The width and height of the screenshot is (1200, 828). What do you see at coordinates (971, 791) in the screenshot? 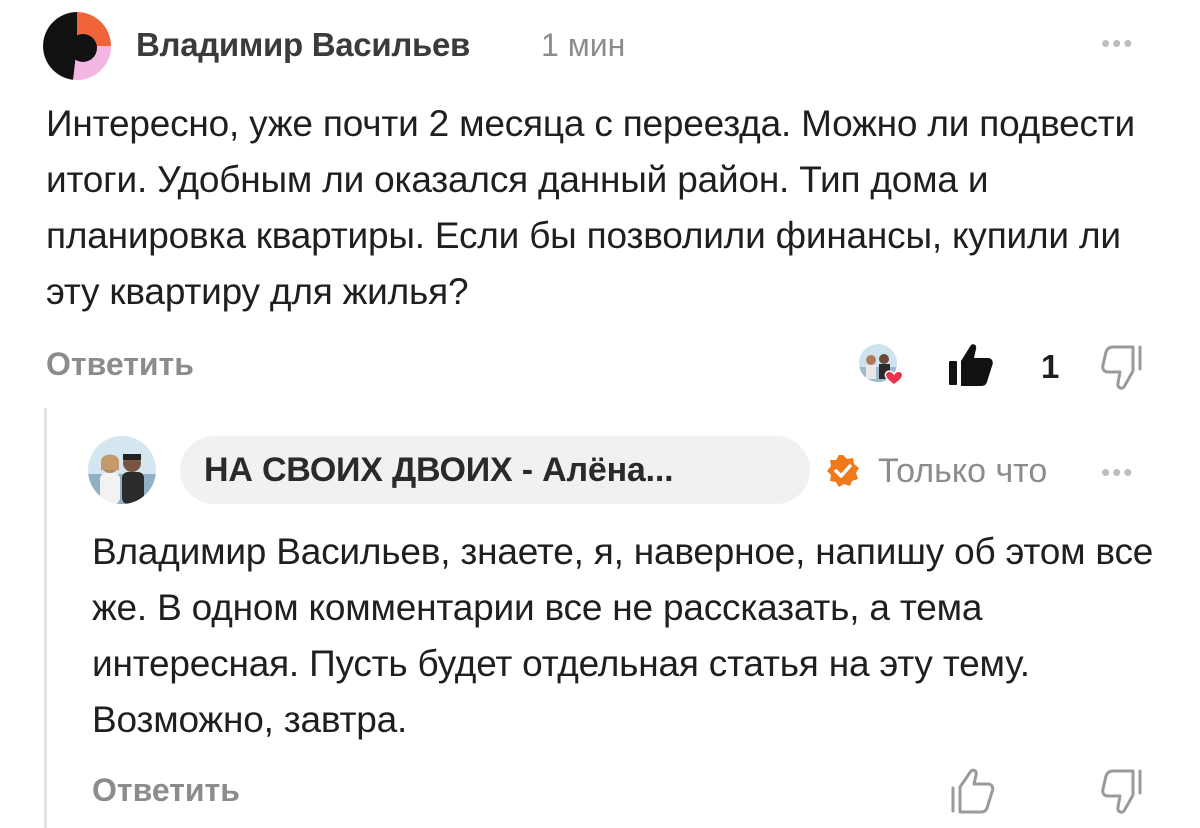
I see `thumbs-up-outline-icon` at bounding box center [971, 791].